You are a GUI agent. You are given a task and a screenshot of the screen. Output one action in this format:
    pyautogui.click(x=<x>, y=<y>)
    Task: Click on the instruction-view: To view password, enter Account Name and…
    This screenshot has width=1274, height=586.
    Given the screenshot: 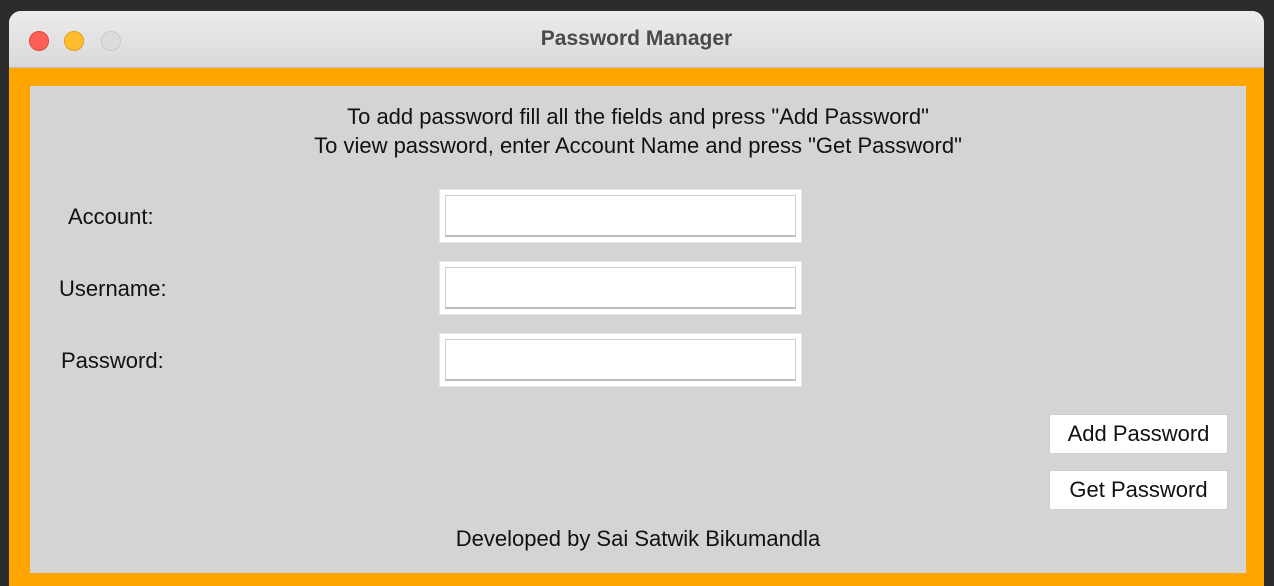 What is the action you would take?
    pyautogui.click(x=638, y=145)
    